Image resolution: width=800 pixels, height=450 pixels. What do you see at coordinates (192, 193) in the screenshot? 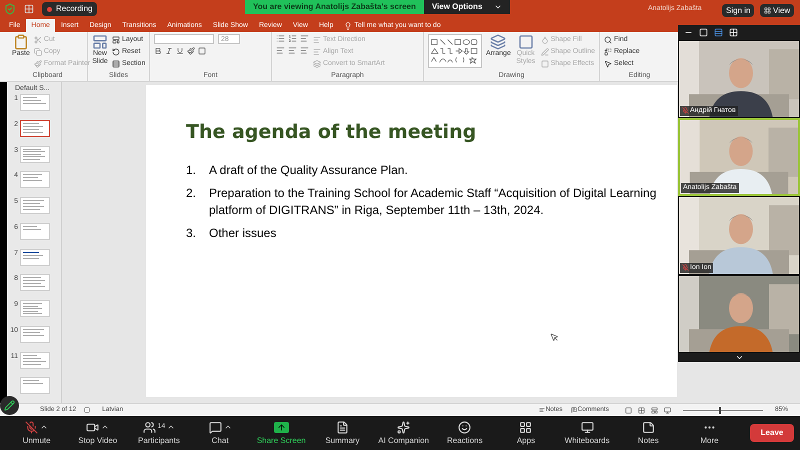
I see `list-number: 2.` at bounding box center [192, 193].